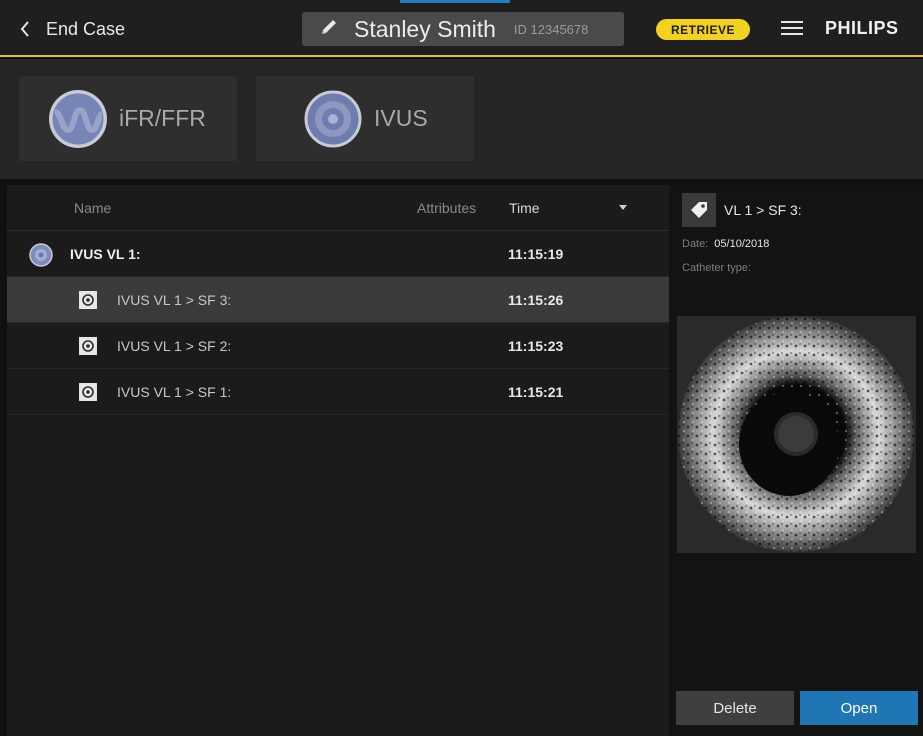 This screenshot has width=923, height=736. I want to click on patient-field: Stanley Smith ID 12345678, so click(463, 29).